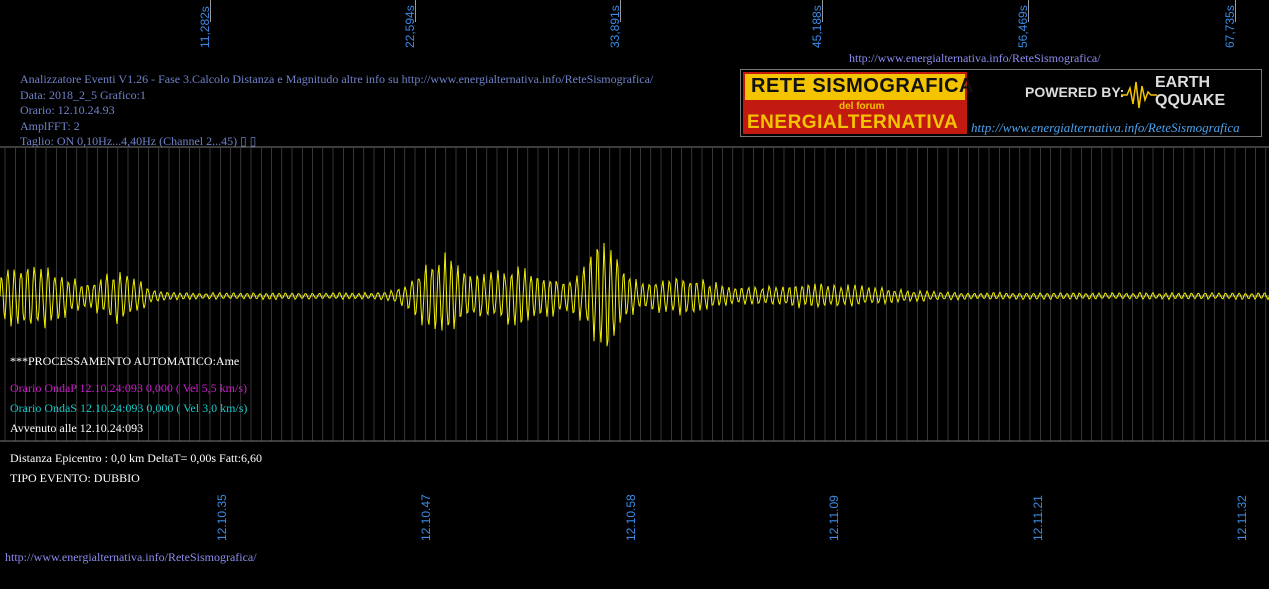  I want to click on bottom-time-label: 12.11.09, so click(834, 518).